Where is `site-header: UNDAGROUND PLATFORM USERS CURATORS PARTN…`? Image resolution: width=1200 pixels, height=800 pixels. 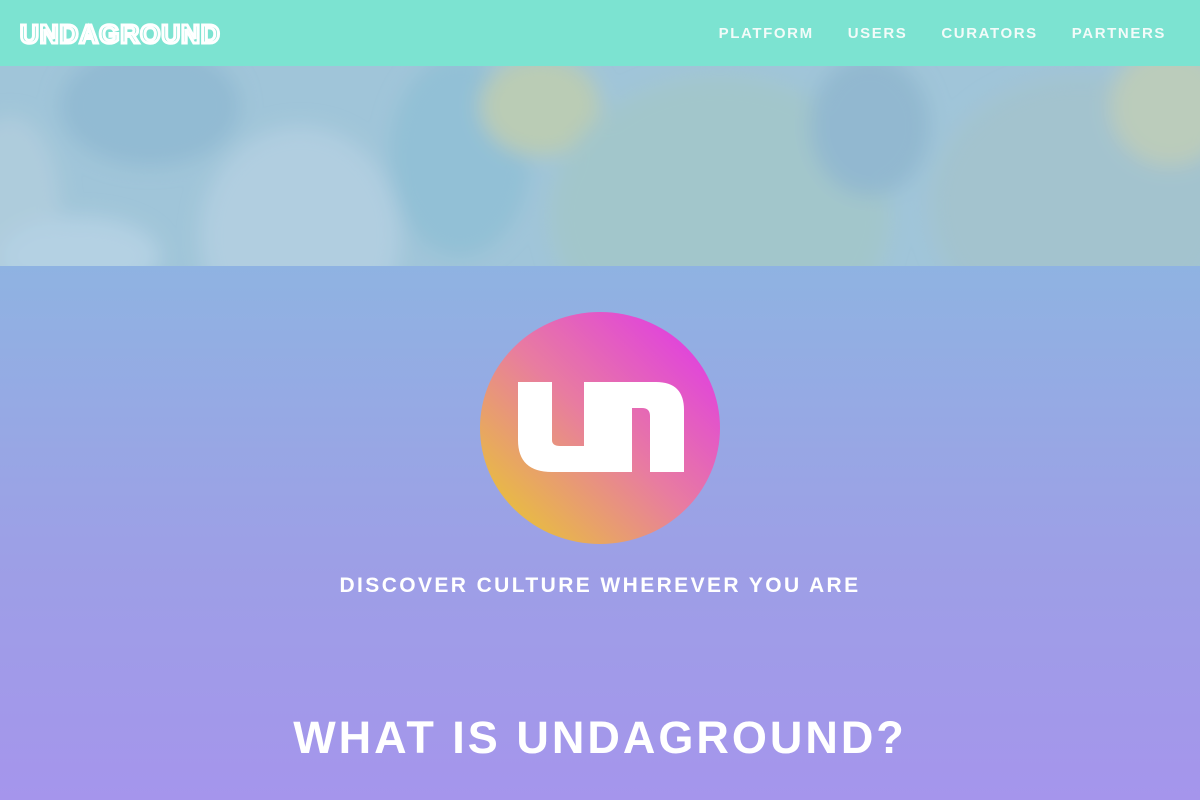
site-header: UNDAGROUND PLATFORM USERS CURATORS PARTN… is located at coordinates (600, 33).